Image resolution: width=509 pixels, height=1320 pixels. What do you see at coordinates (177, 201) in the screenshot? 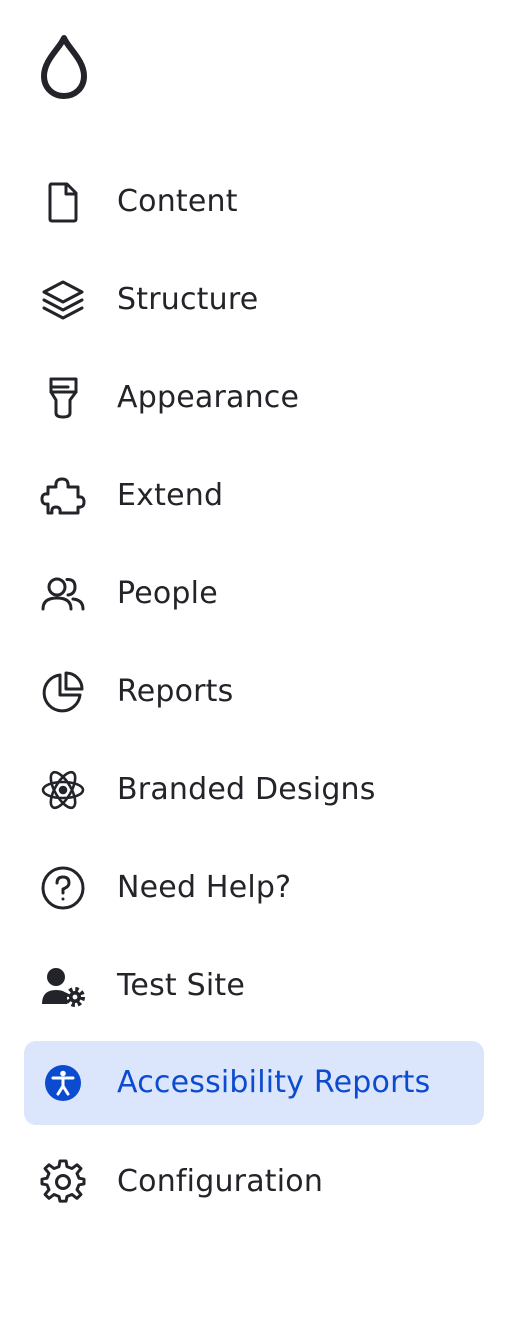
I see `sidebar-item-label: Content` at bounding box center [177, 201].